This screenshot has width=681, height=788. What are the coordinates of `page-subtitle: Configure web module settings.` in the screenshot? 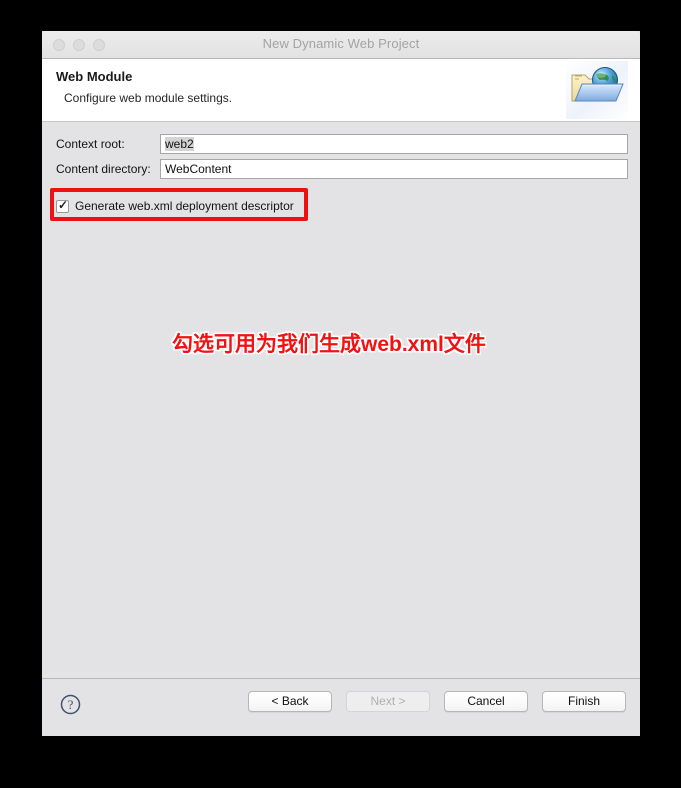 It's located at (148, 98).